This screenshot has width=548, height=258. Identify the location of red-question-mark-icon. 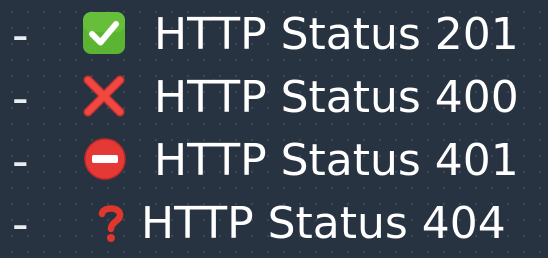
(111, 222).